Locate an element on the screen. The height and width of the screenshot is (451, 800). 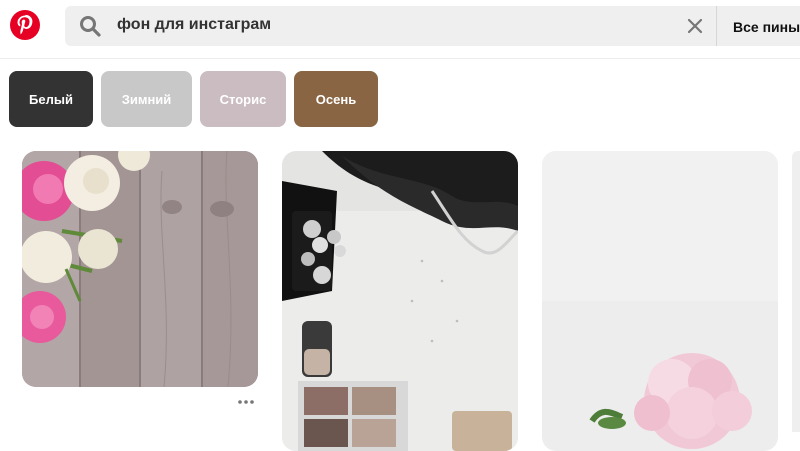
header: фон для инстаграм Все пины is located at coordinates (400, 29).